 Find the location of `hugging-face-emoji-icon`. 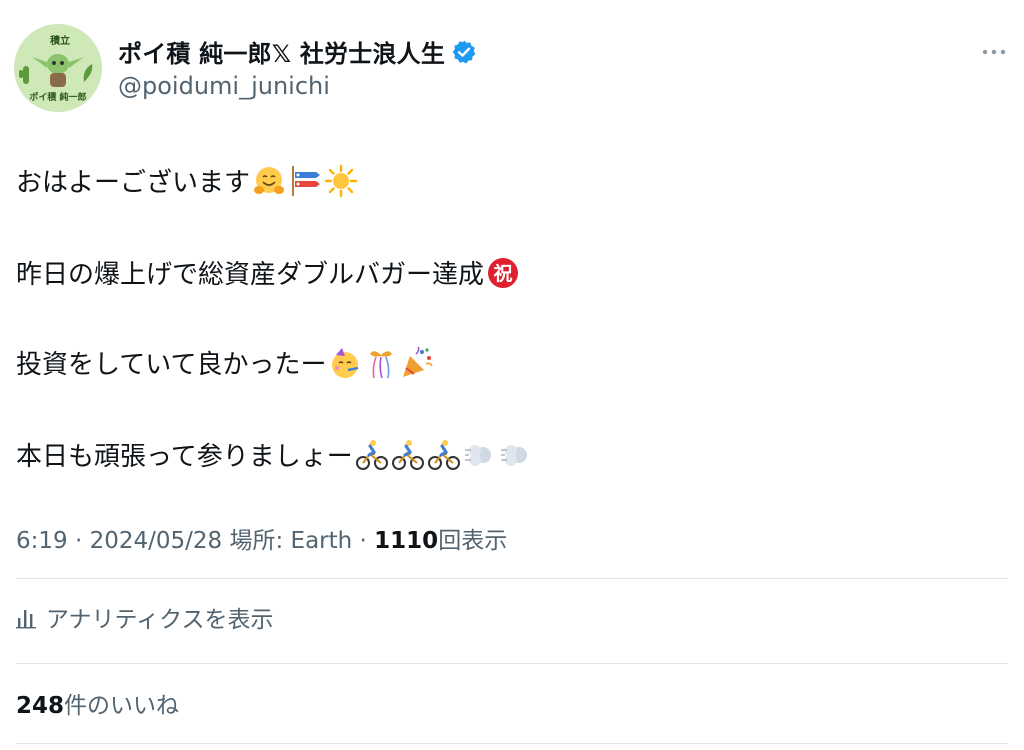

hugging-face-emoji-icon is located at coordinates (269, 181).